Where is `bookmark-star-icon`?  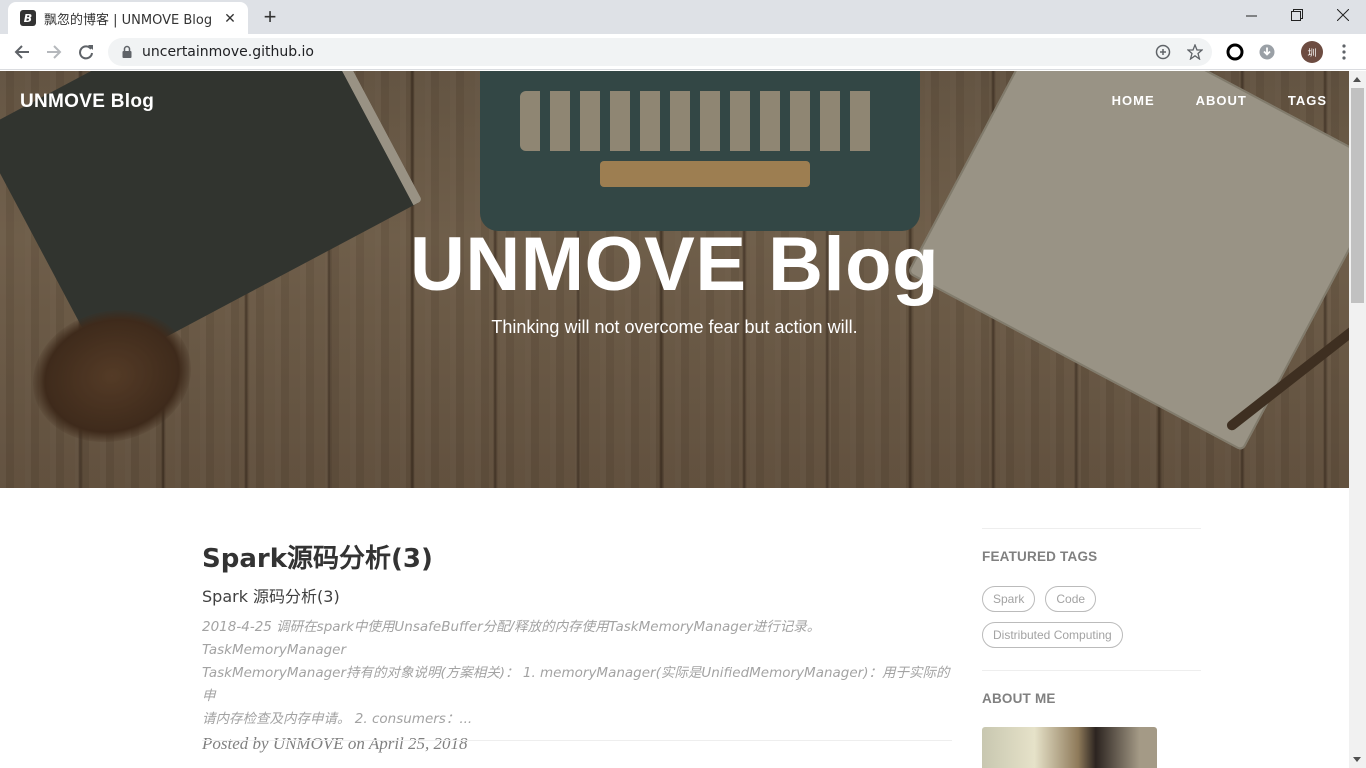
bookmark-star-icon is located at coordinates (1195, 52).